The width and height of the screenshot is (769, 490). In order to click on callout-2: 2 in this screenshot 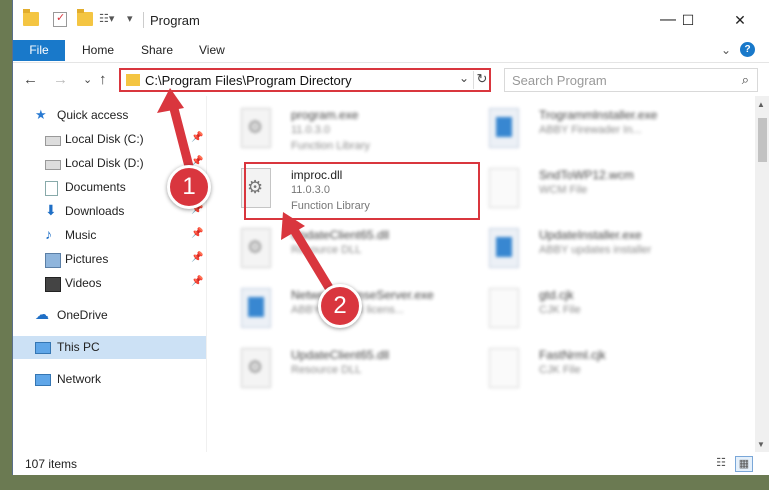, I will do `click(340, 306)`.